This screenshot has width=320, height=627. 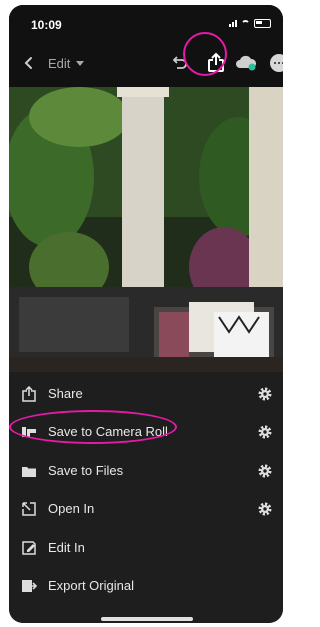 What do you see at coordinates (146, 509) in the screenshot?
I see `menu-item-open-in: Open In` at bounding box center [146, 509].